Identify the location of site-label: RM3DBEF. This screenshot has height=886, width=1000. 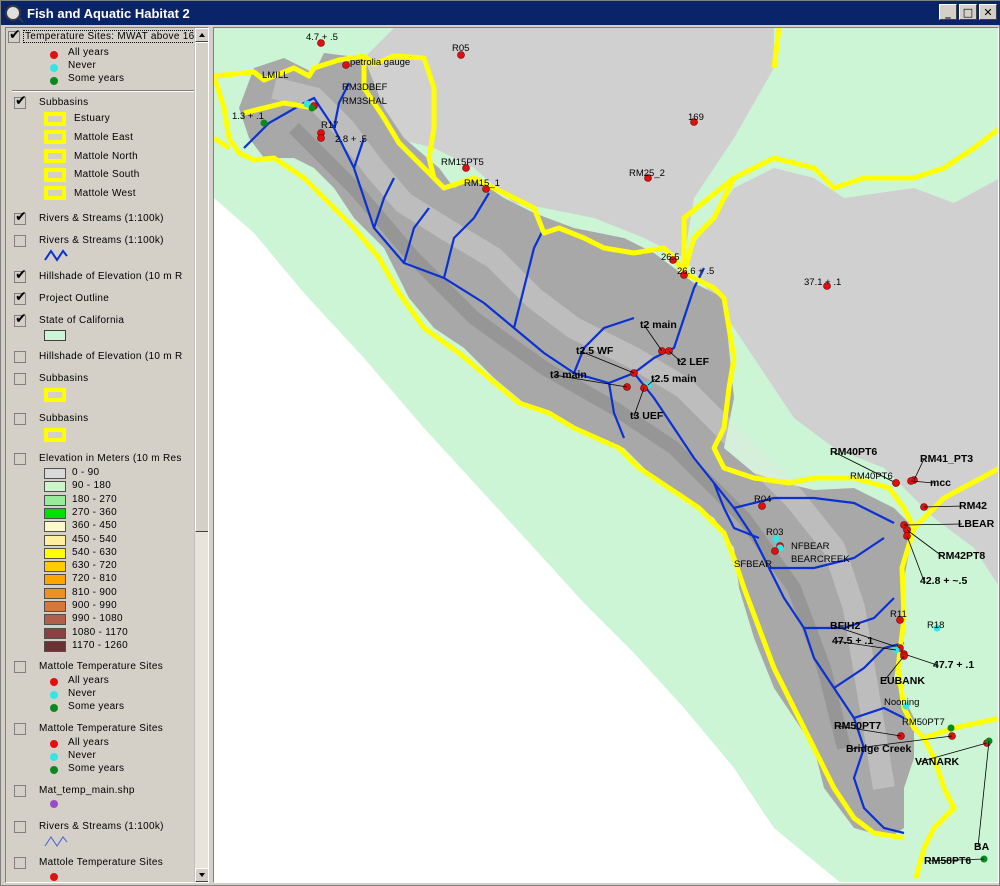
(365, 87).